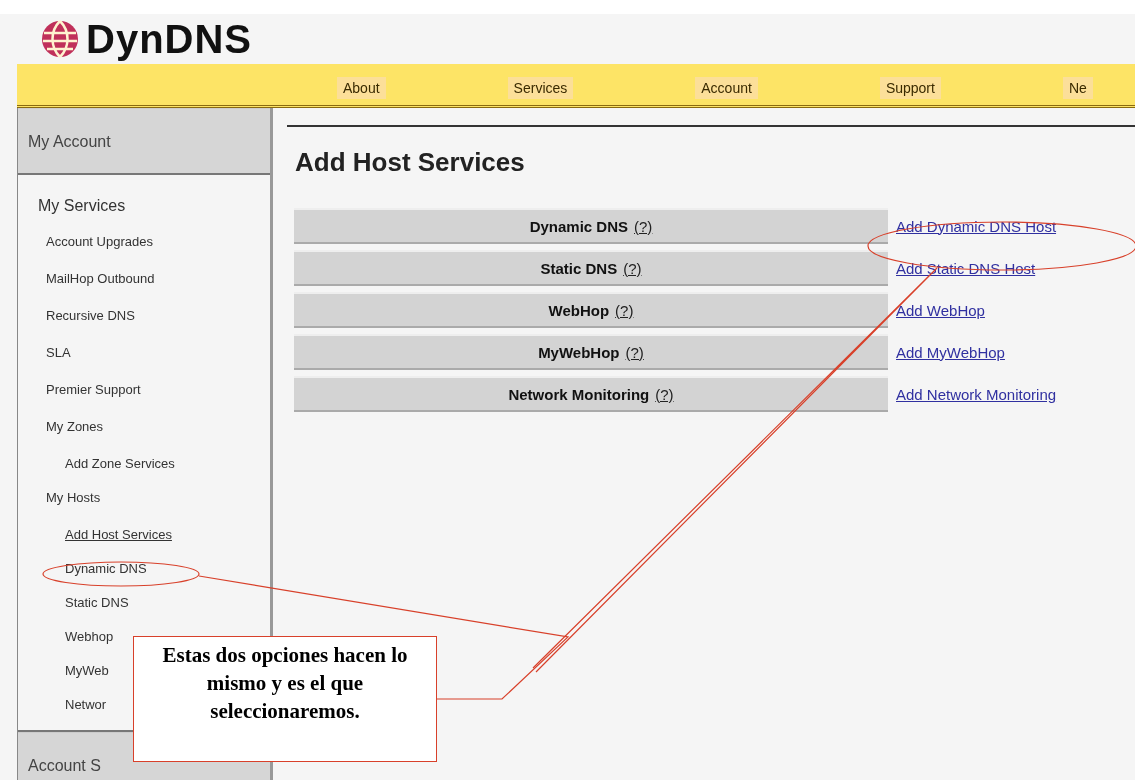 This screenshot has width=1135, height=780. I want to click on logo-text: DynDNS, so click(169, 39).